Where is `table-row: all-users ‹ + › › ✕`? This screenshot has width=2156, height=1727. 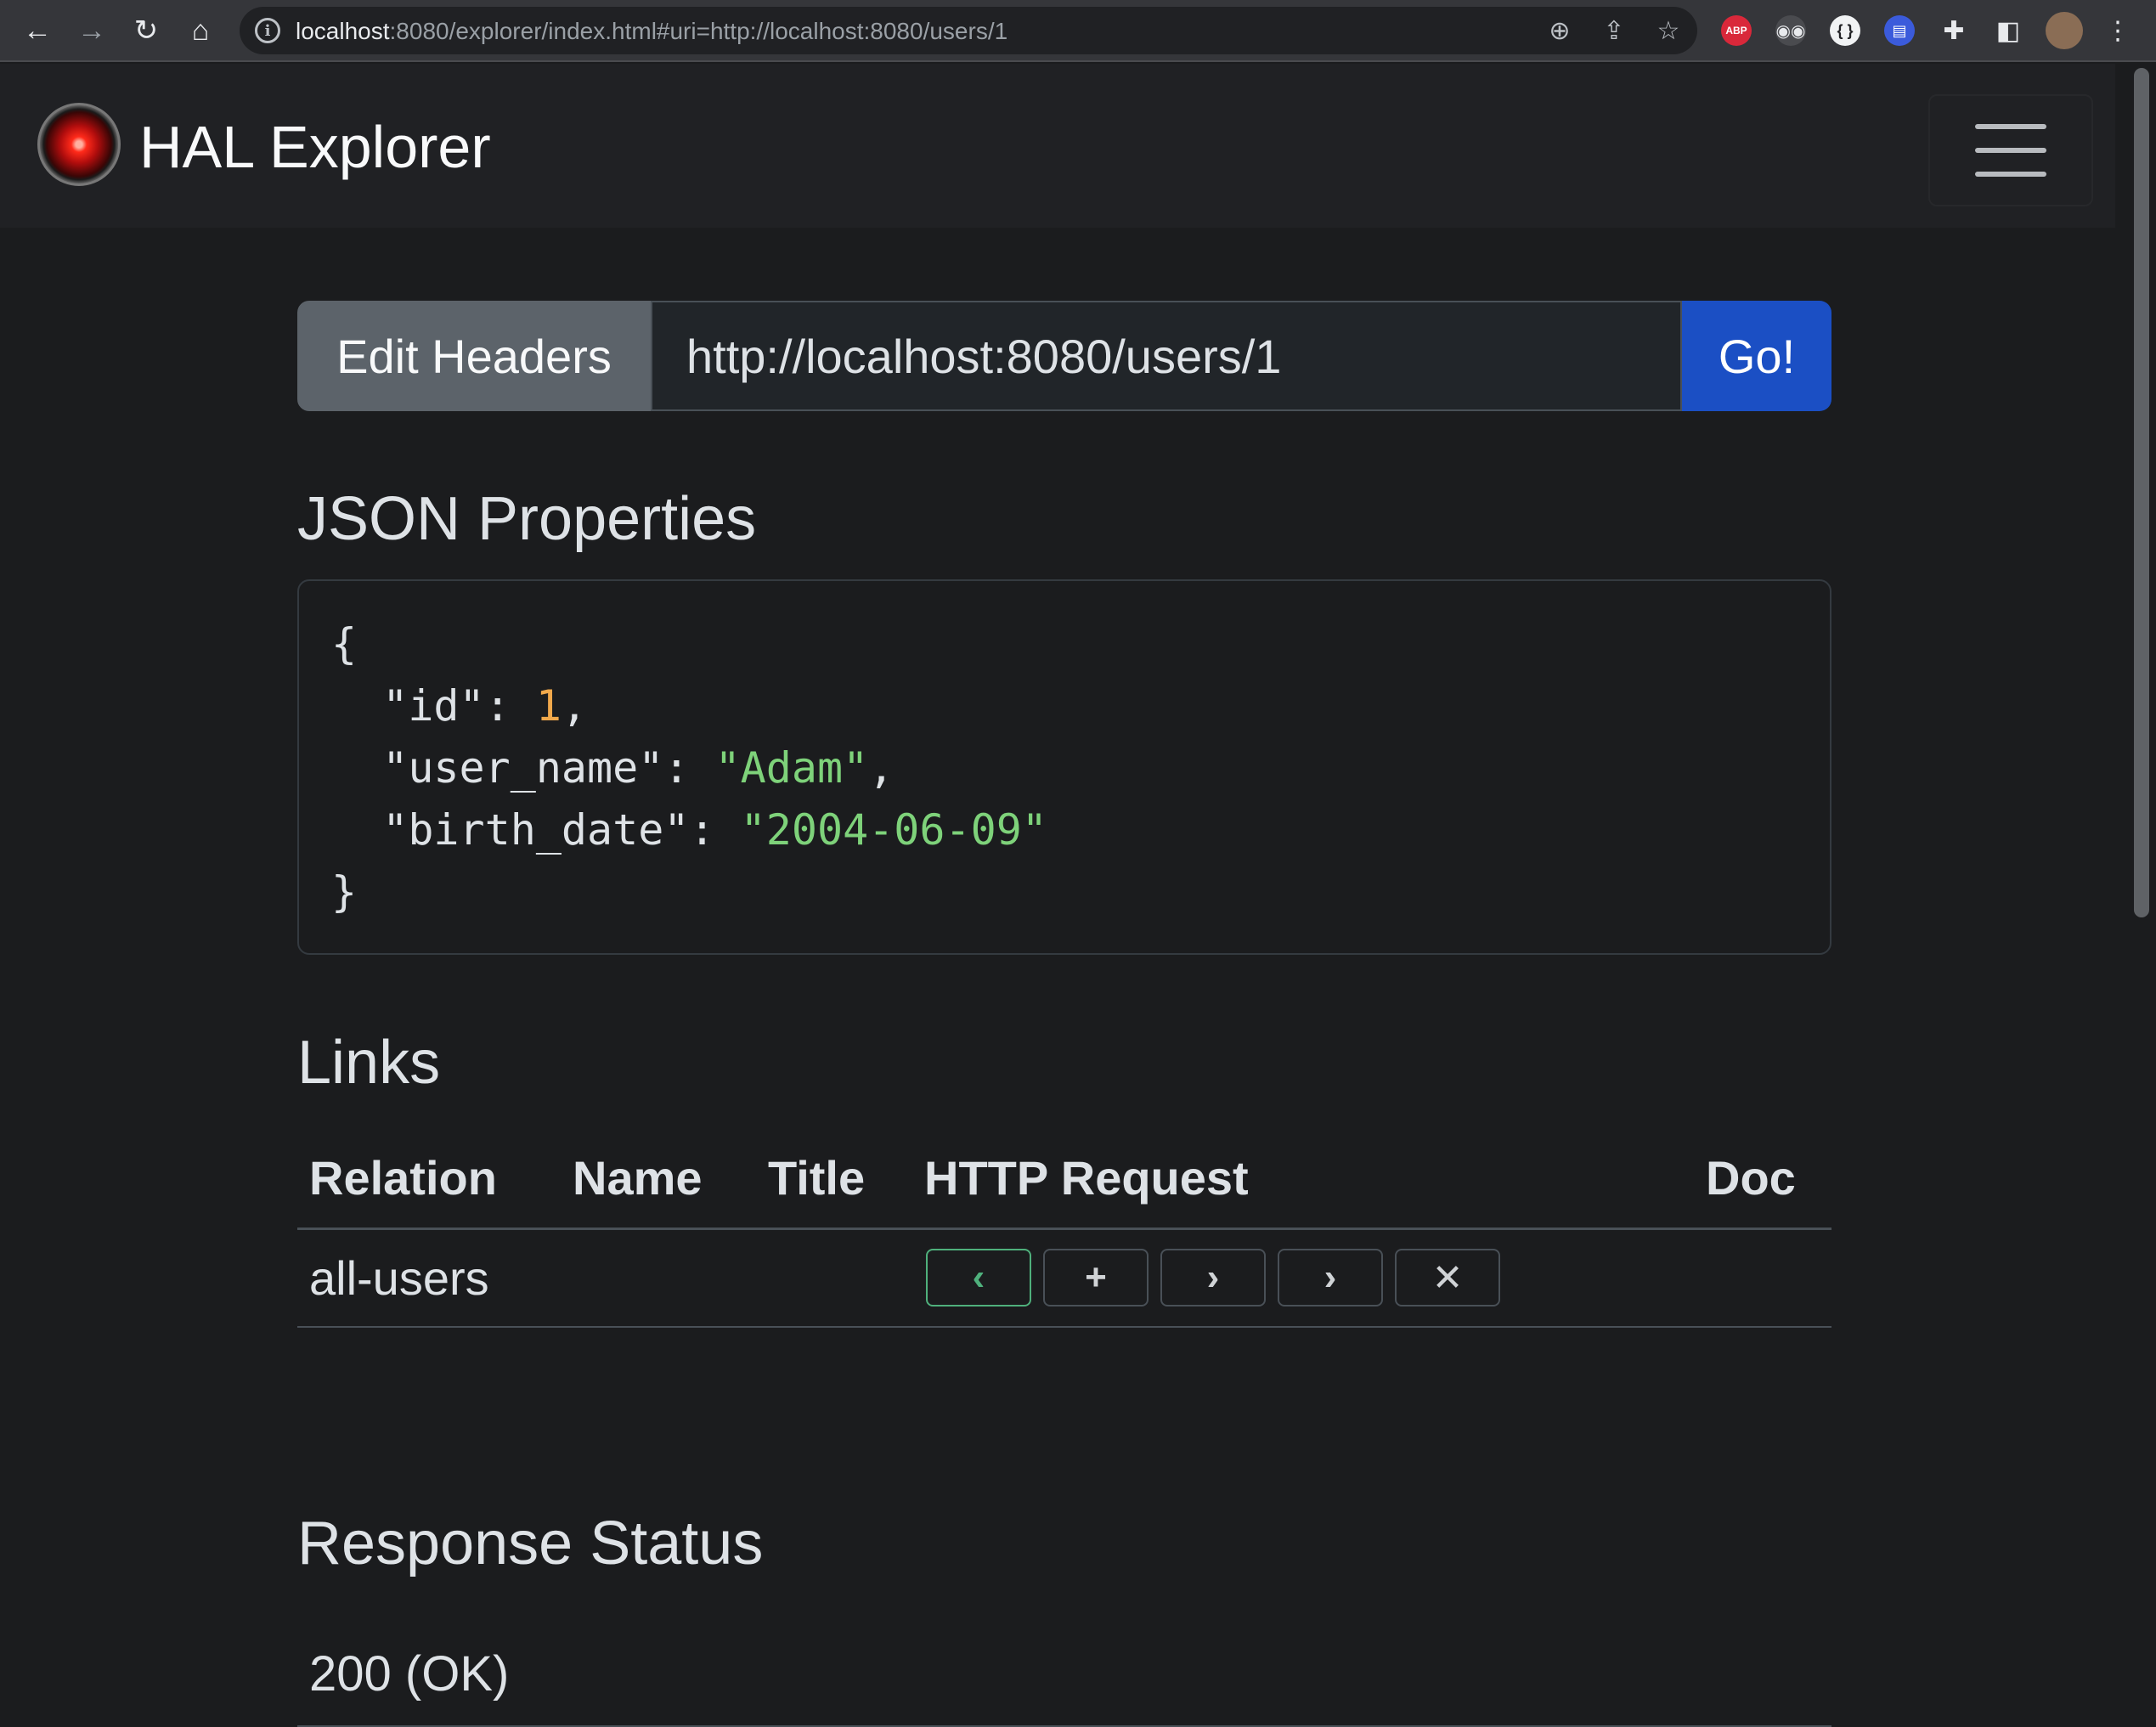 table-row: all-users ‹ + › › ✕ is located at coordinates (1064, 1278).